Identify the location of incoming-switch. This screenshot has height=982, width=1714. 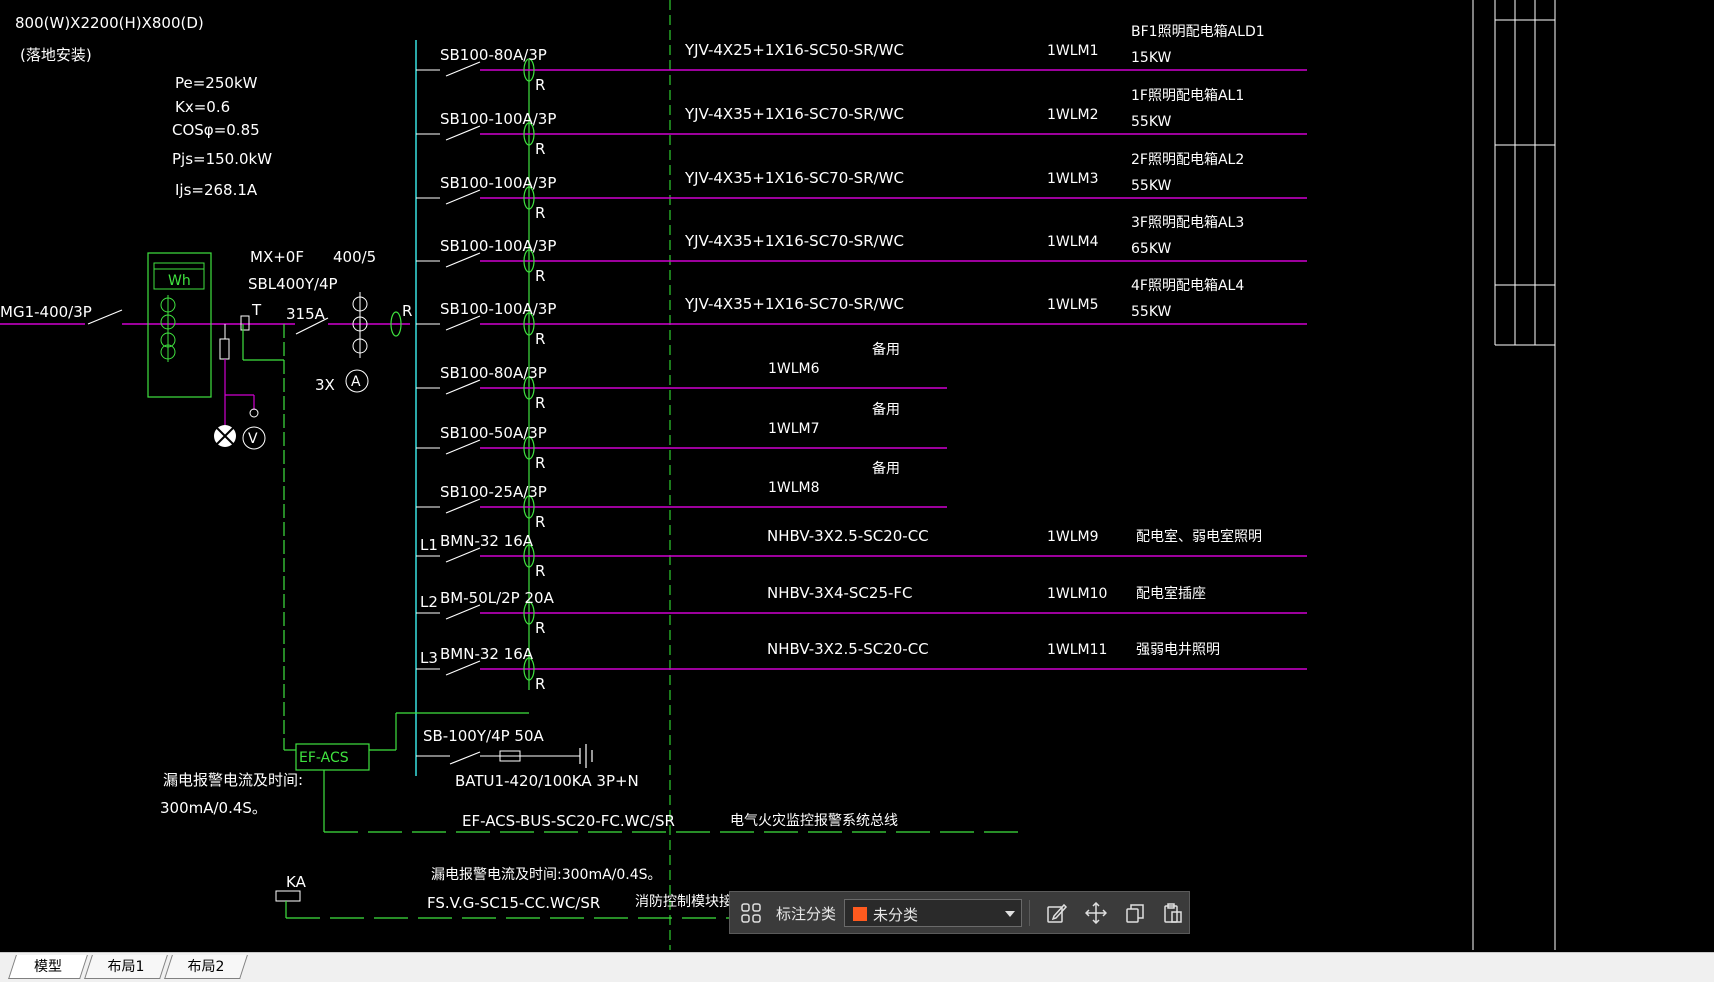
(105, 317).